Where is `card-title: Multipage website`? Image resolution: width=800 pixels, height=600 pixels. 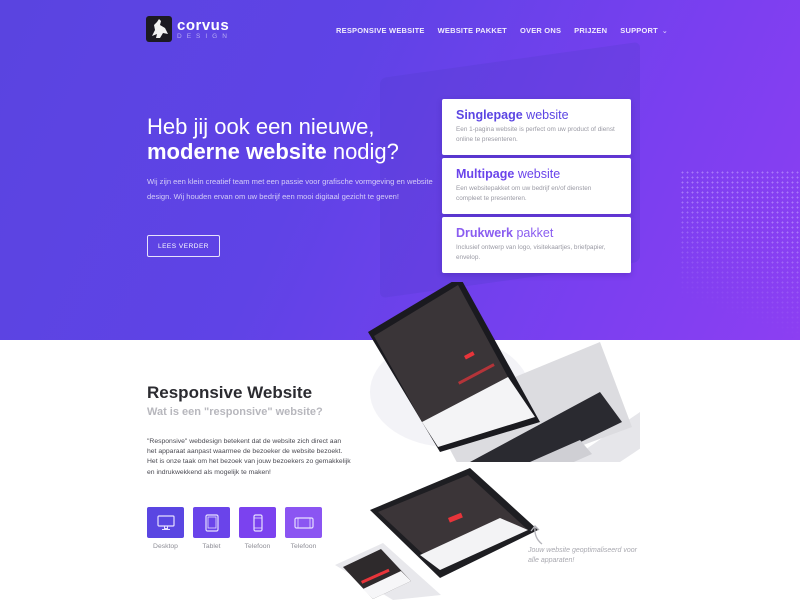
card-title: Multipage website is located at coordinates (536, 174).